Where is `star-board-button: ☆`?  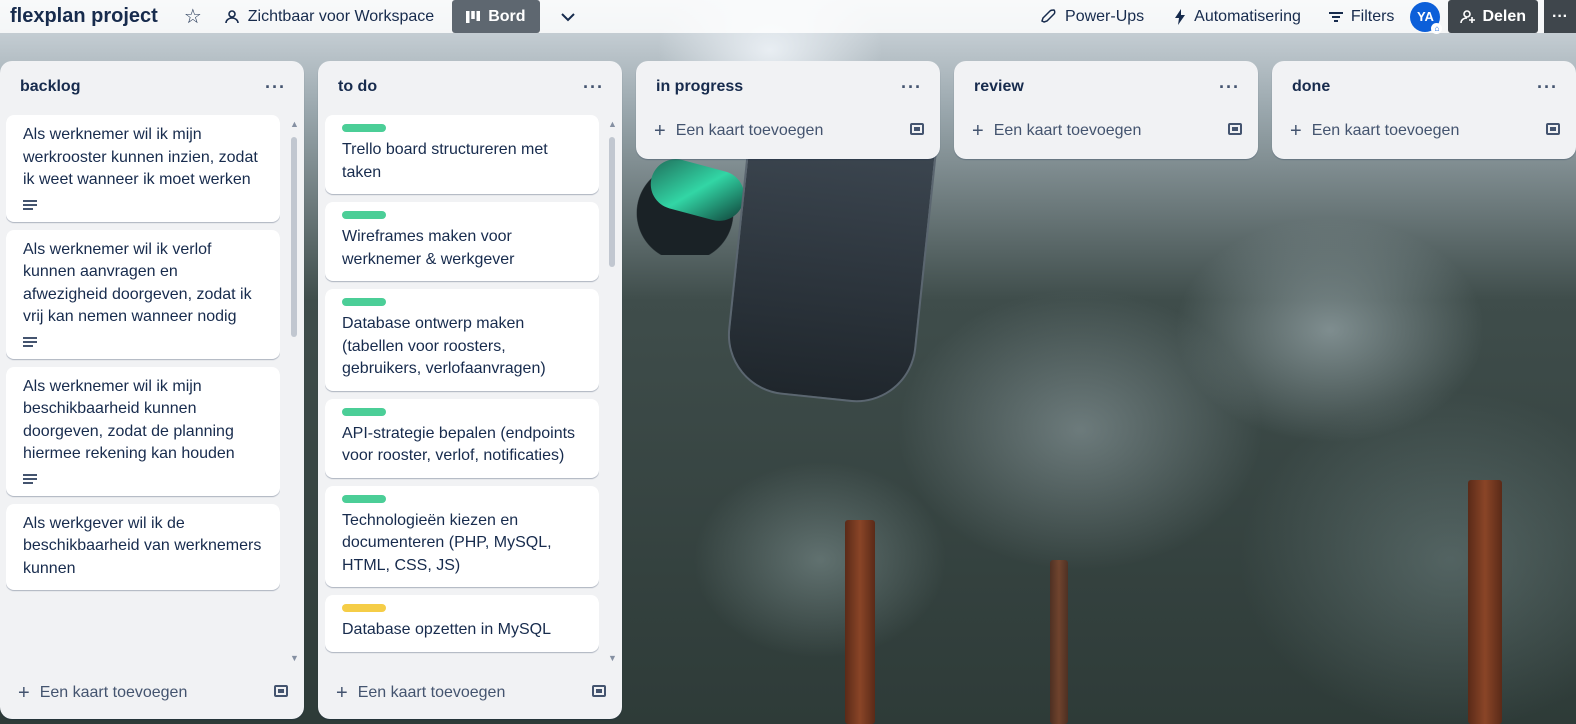 star-board-button: ☆ is located at coordinates (193, 16).